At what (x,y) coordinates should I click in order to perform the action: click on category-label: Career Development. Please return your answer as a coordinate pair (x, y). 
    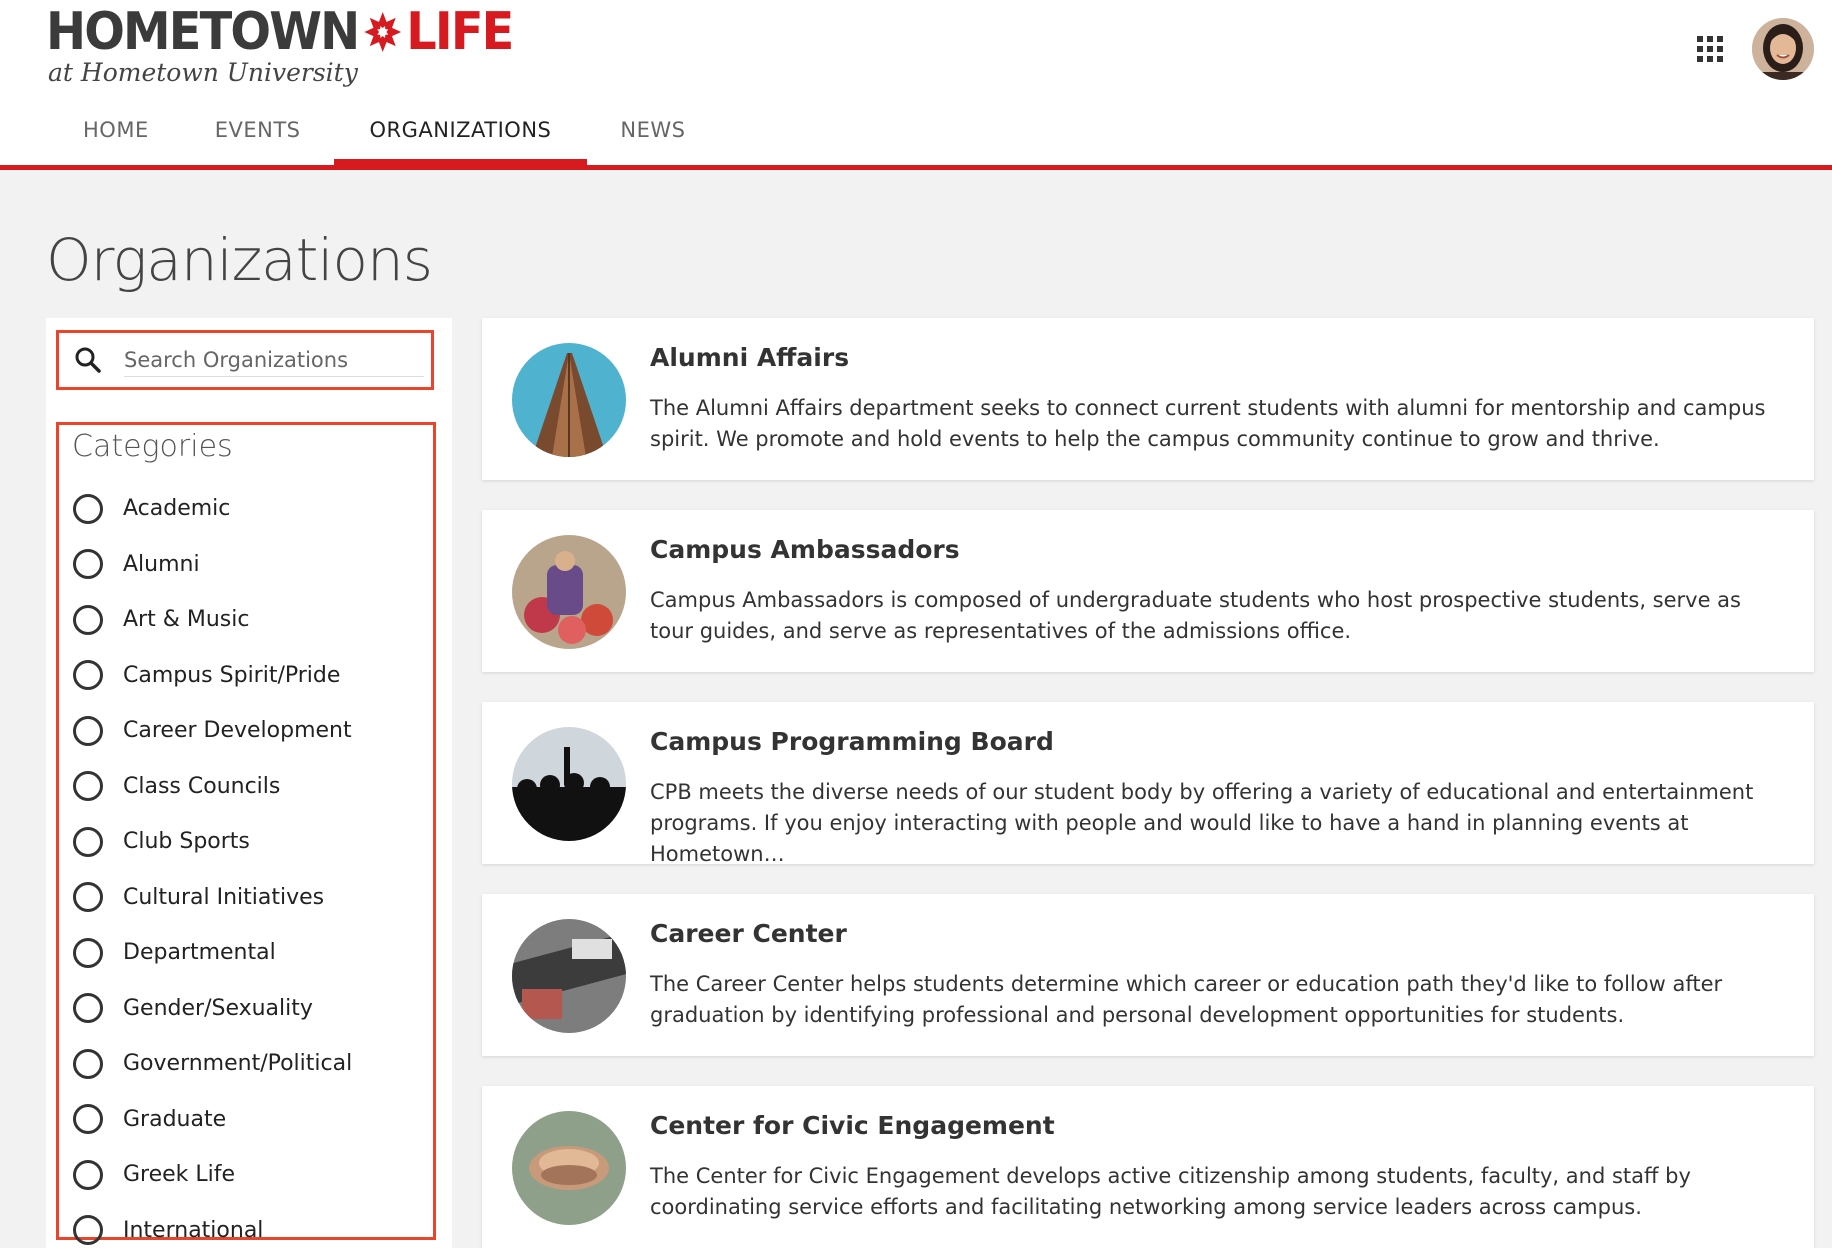
    Looking at the image, I should click on (237, 731).